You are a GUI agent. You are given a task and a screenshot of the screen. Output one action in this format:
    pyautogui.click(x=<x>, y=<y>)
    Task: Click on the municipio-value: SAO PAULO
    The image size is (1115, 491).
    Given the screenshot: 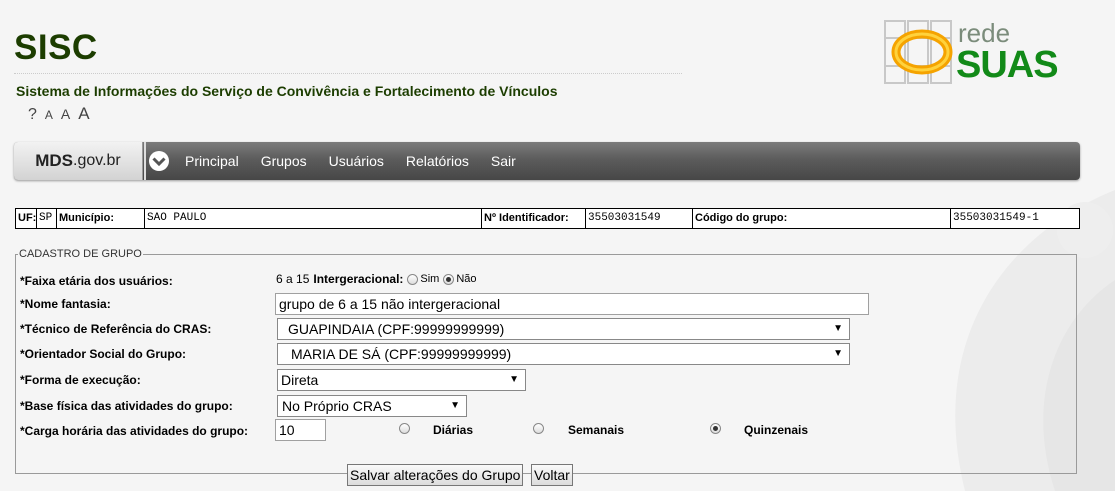 What is the action you would take?
    pyautogui.click(x=313, y=218)
    